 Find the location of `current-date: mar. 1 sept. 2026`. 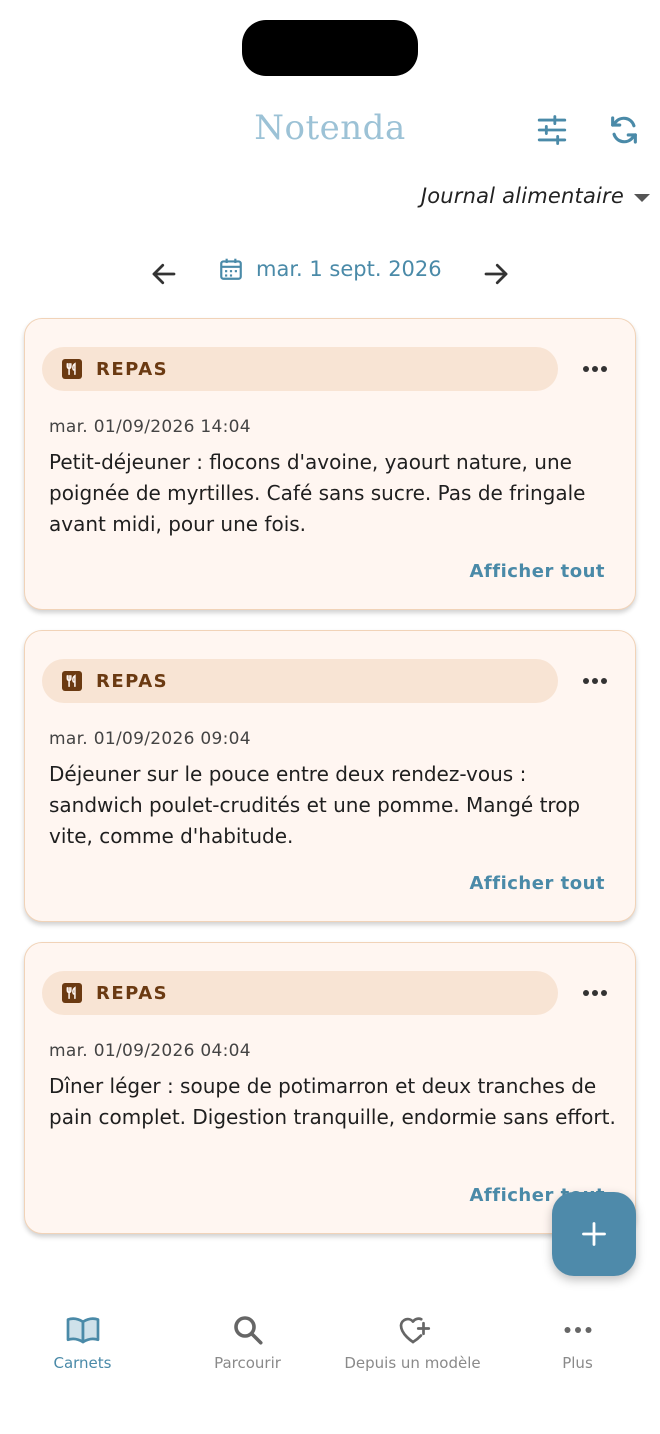

current-date: mar. 1 sept. 2026 is located at coordinates (349, 269).